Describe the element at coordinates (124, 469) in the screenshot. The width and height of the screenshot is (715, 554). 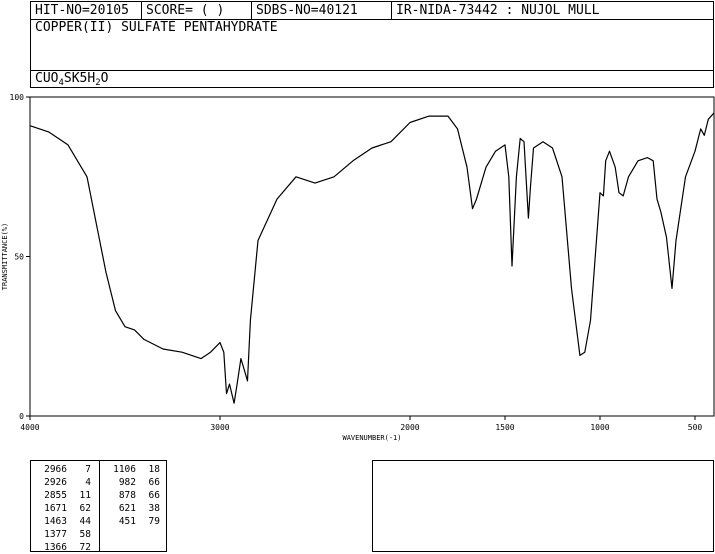
I see `peak-wavenumber: 1106` at that location.